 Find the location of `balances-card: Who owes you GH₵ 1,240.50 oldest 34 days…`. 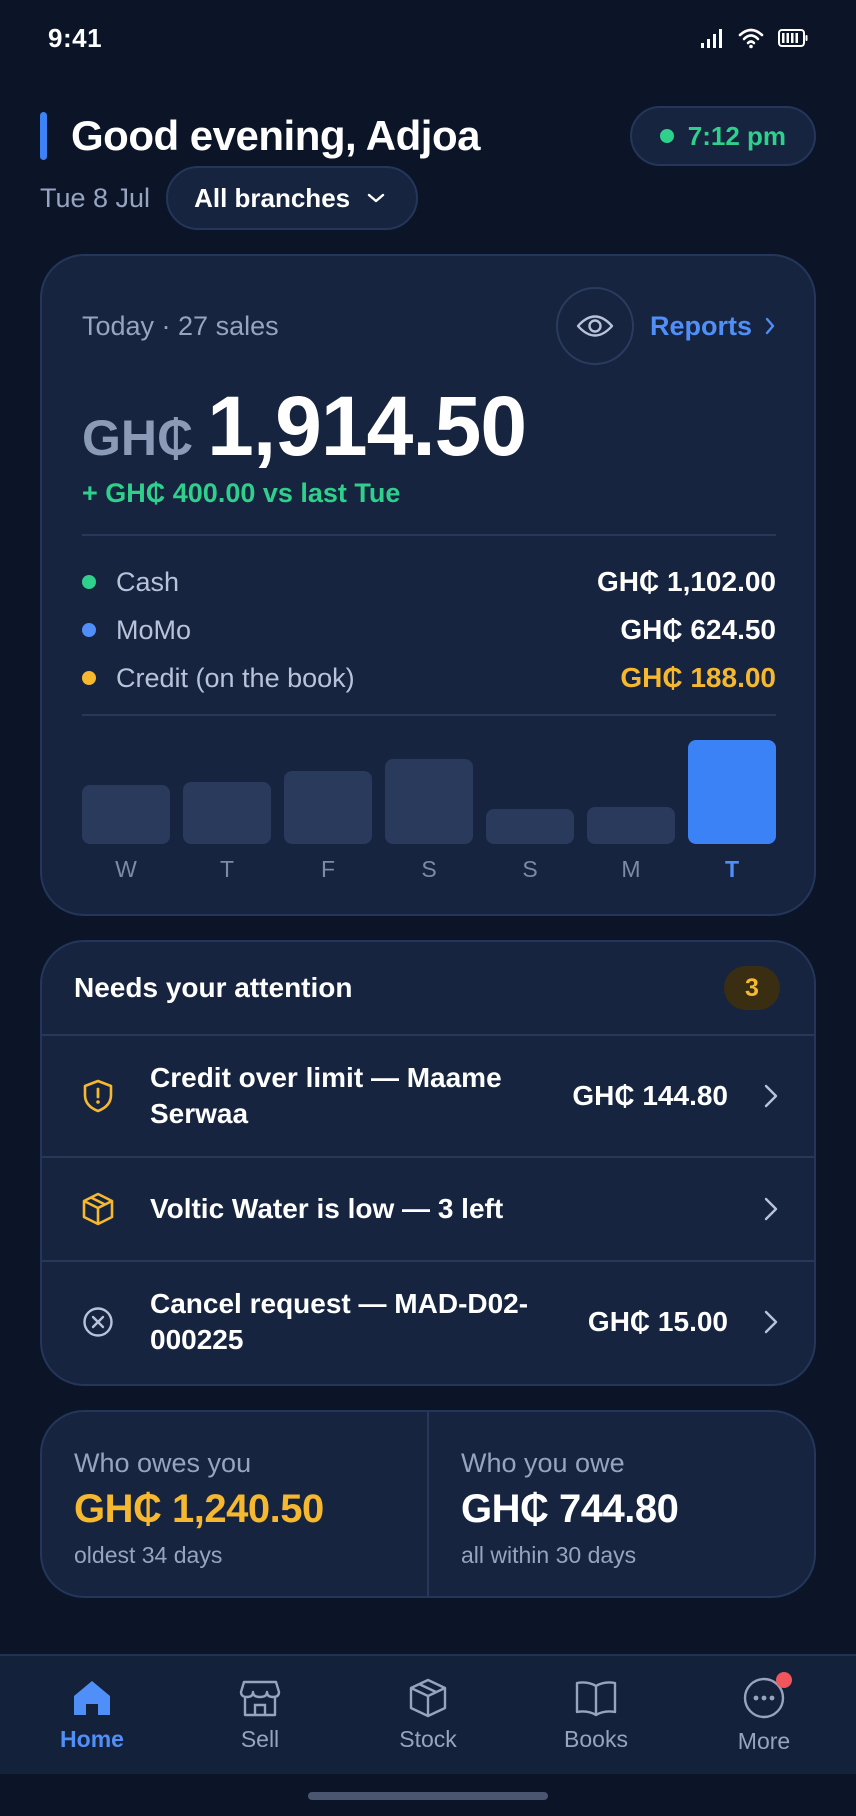

balances-card: Who owes you GH₵ 1,240.50 oldest 34 days… is located at coordinates (428, 1504).